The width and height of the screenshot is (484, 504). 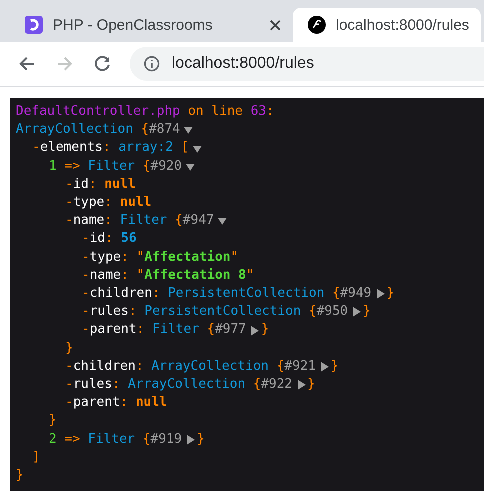 I want to click on dump-line-text: 1 => Filter {#920, so click(x=115, y=167).